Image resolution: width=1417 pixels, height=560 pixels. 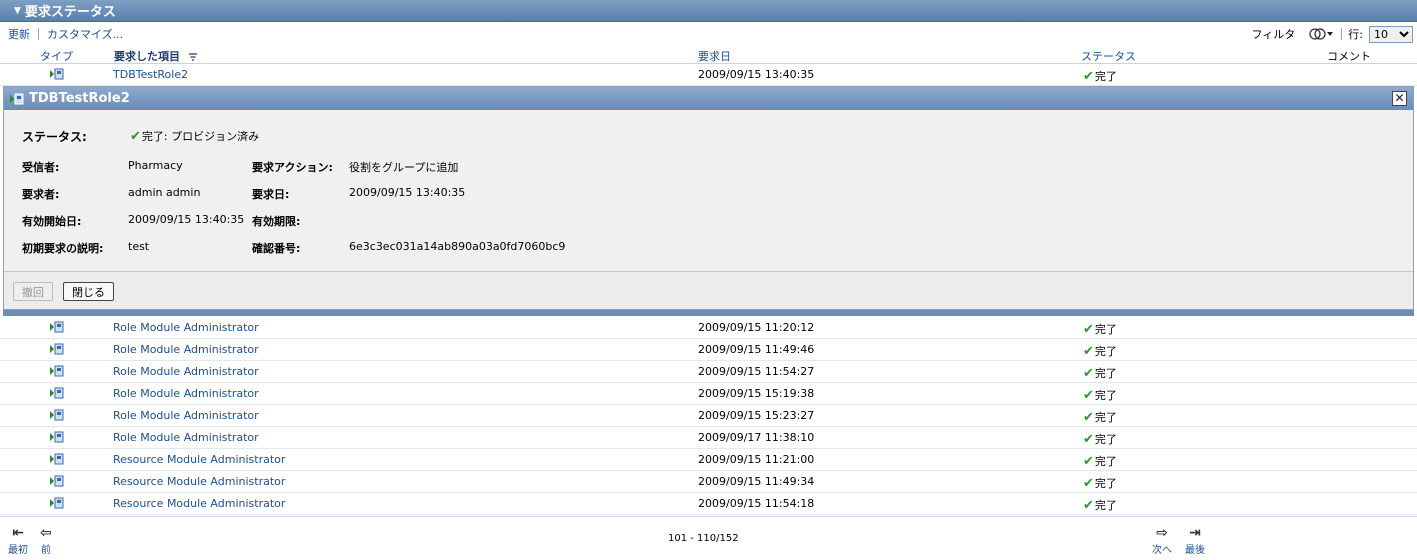 I want to click on collapse-triangle-icon: ▼, so click(x=17, y=11).